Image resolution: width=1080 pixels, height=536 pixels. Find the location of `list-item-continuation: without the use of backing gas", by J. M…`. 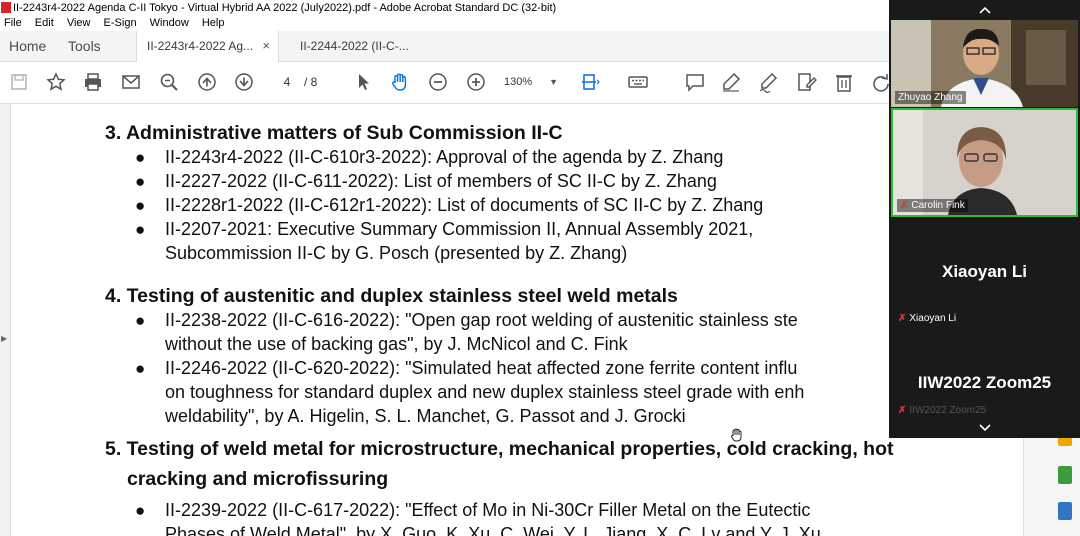

list-item-continuation: without the use of backing gas", by J. M… is located at coordinates (396, 344).